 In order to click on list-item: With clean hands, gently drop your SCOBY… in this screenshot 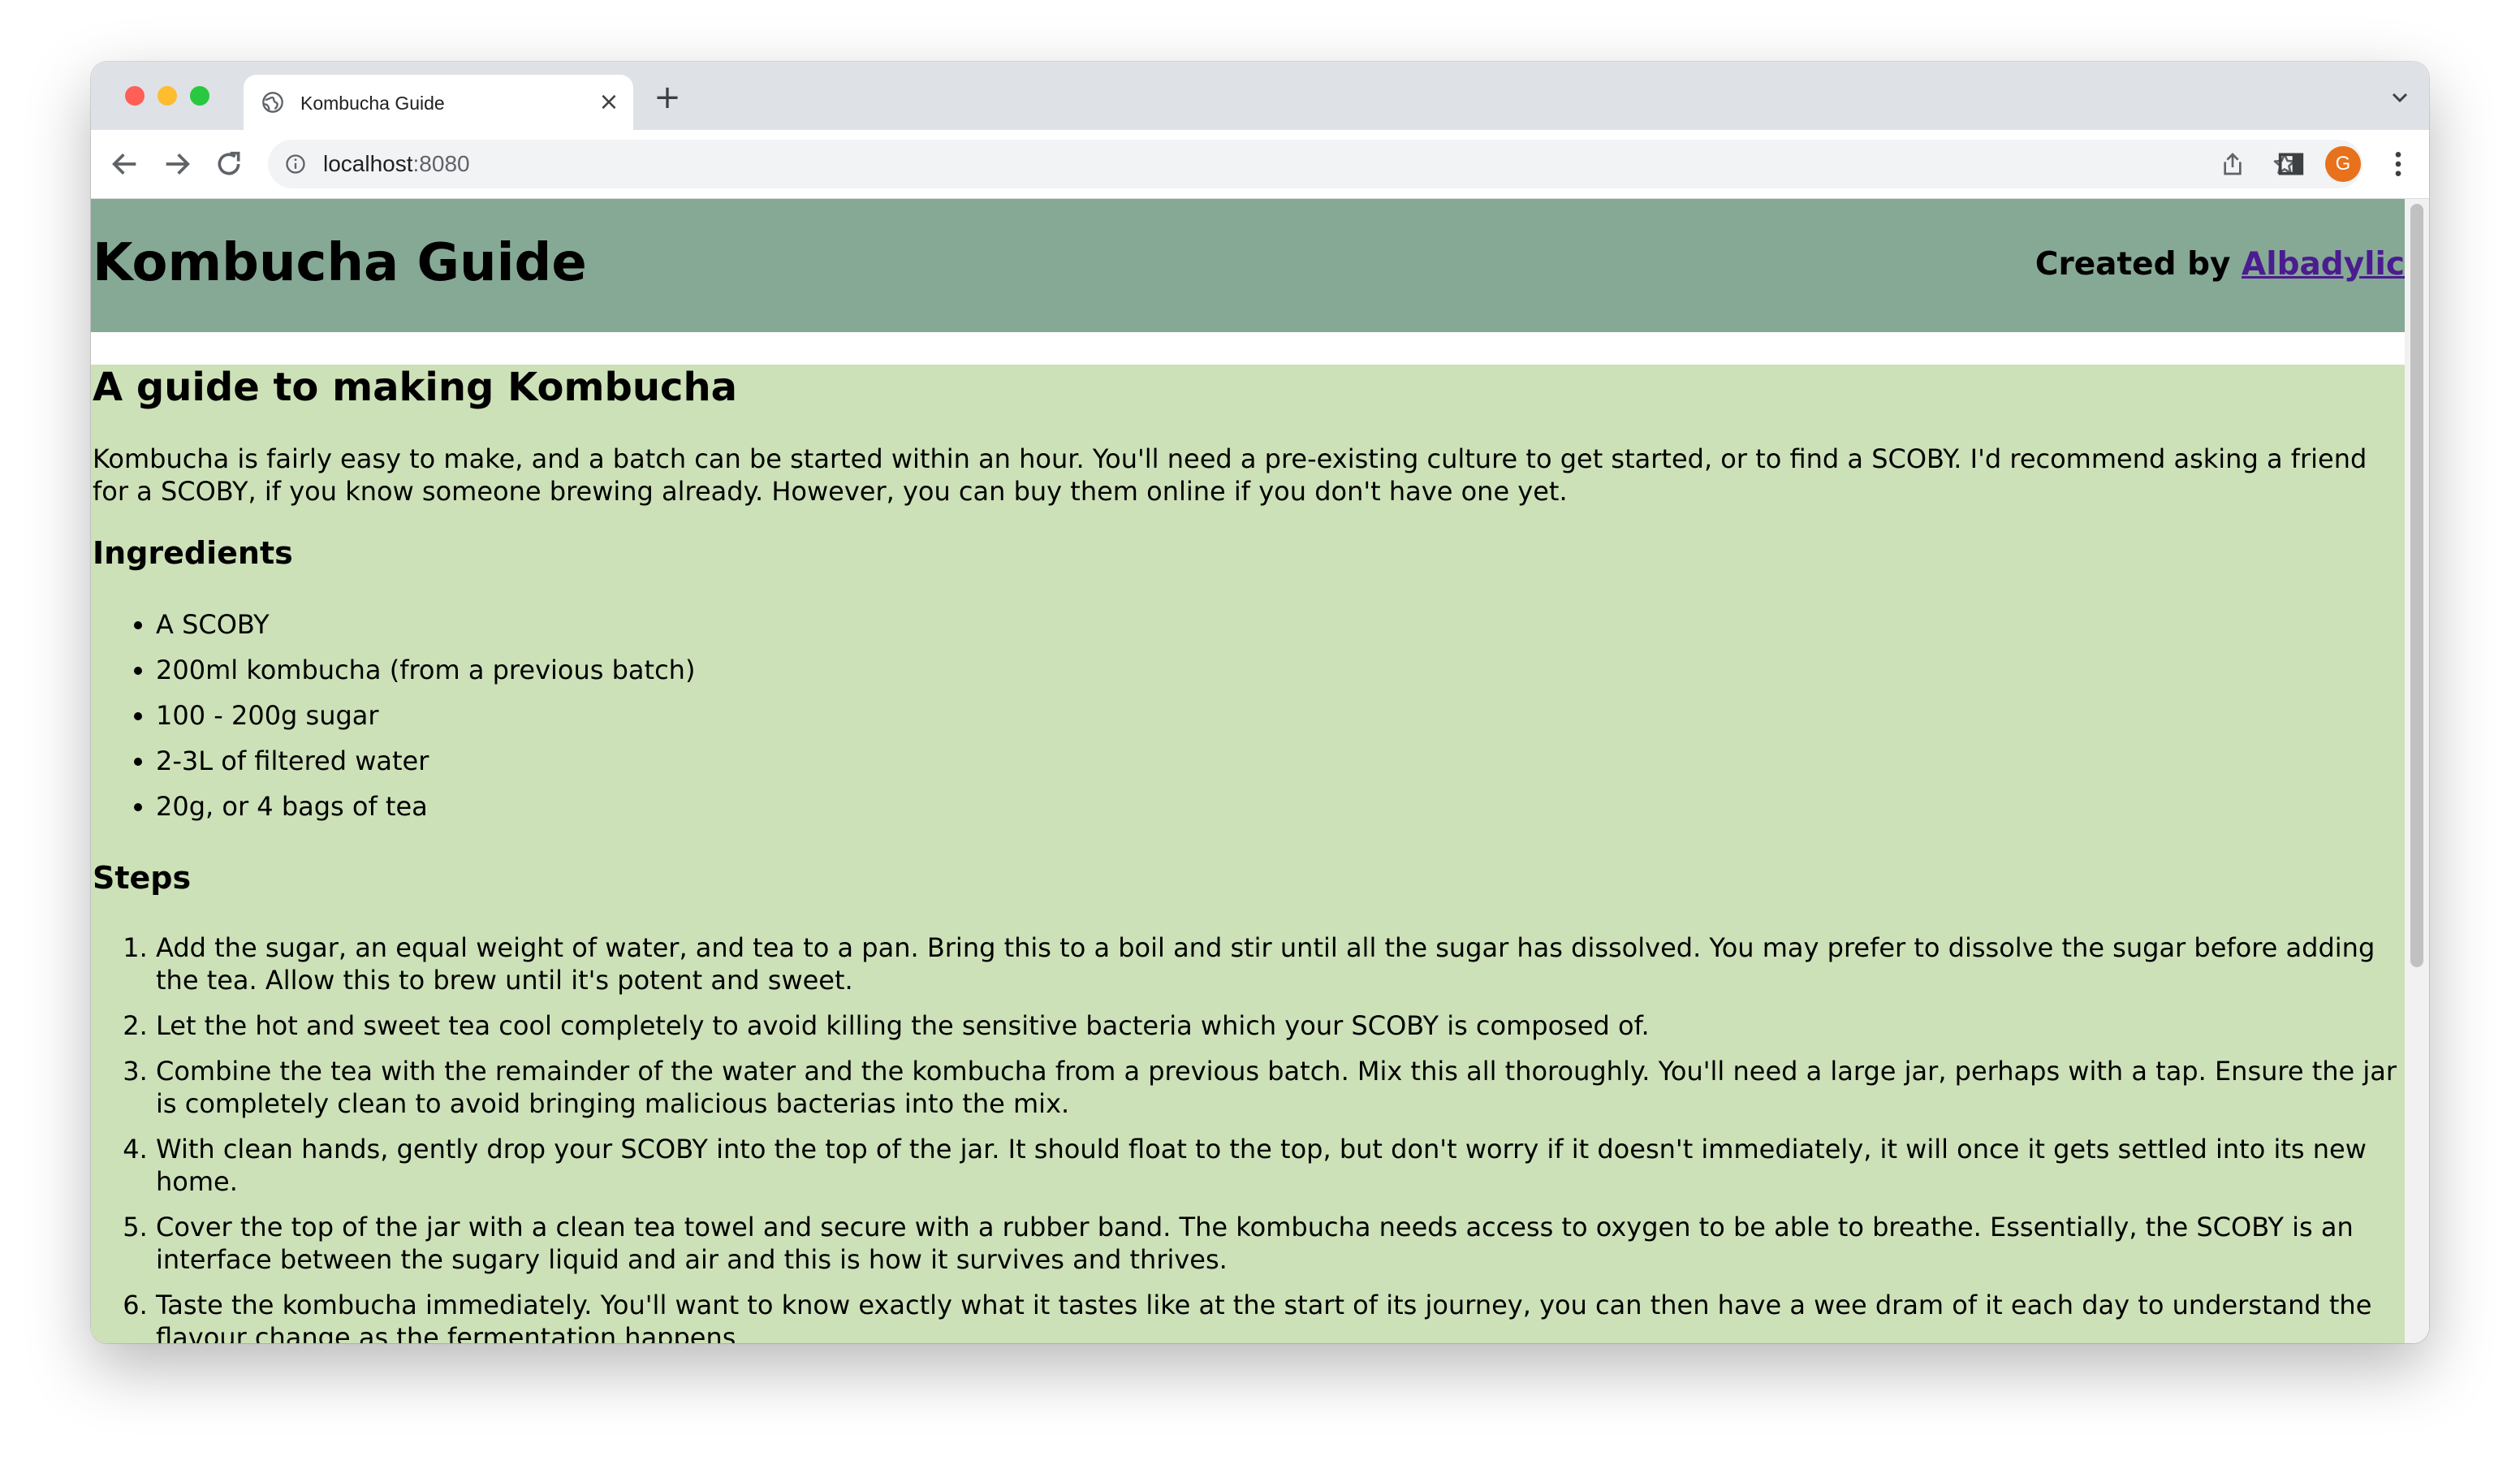, I will do `click(1285, 1165)`.